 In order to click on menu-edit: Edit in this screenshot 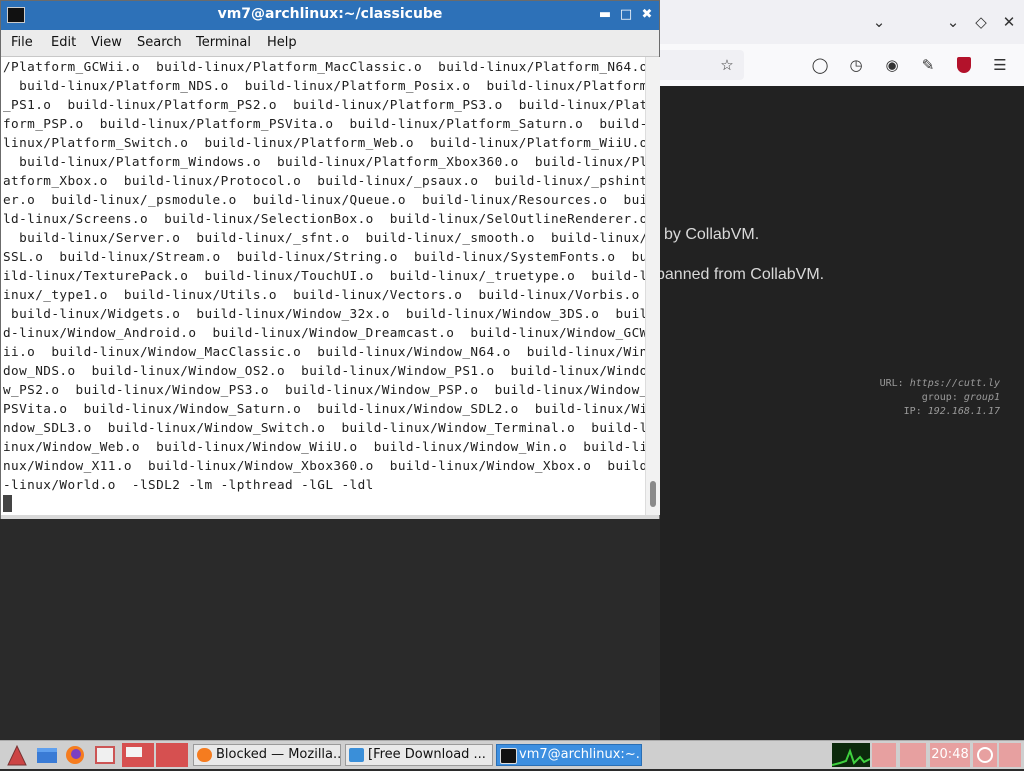, I will do `click(63, 42)`.